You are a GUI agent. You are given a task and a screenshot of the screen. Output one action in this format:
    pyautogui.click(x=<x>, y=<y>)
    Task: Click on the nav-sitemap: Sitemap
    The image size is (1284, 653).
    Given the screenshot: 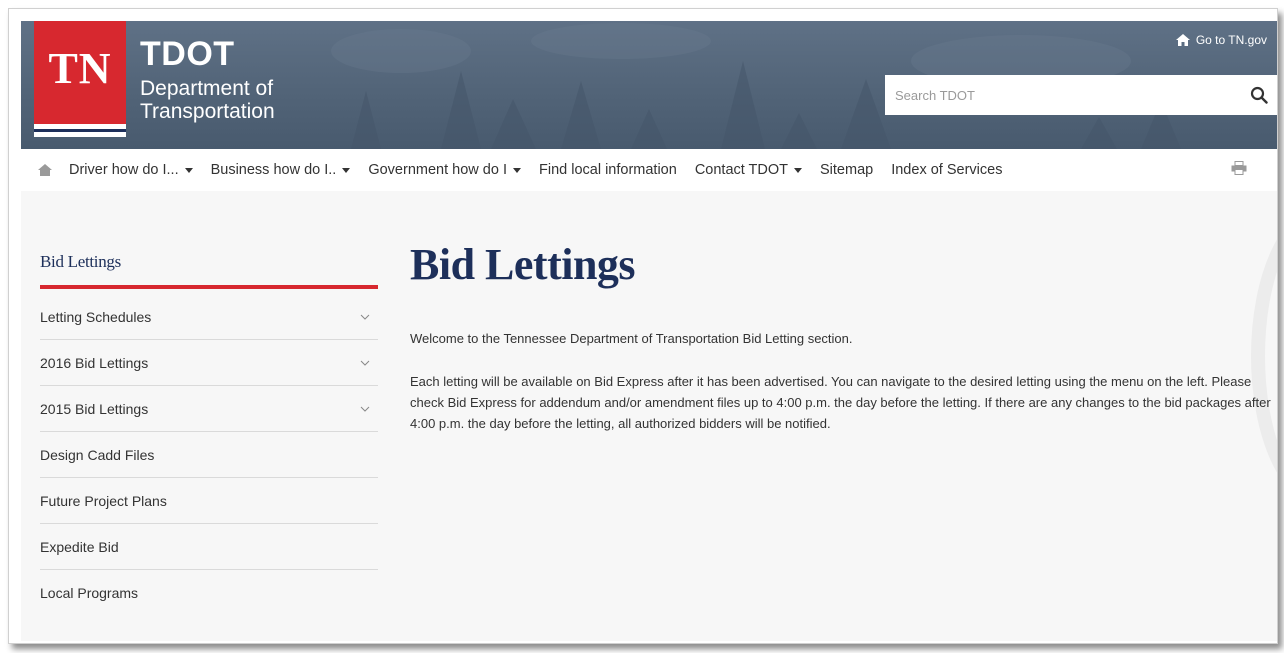 What is the action you would take?
    pyautogui.click(x=846, y=170)
    